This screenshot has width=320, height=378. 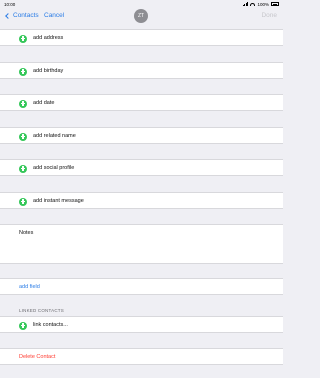 What do you see at coordinates (54, 135) in the screenshot?
I see `add-label: add related name` at bounding box center [54, 135].